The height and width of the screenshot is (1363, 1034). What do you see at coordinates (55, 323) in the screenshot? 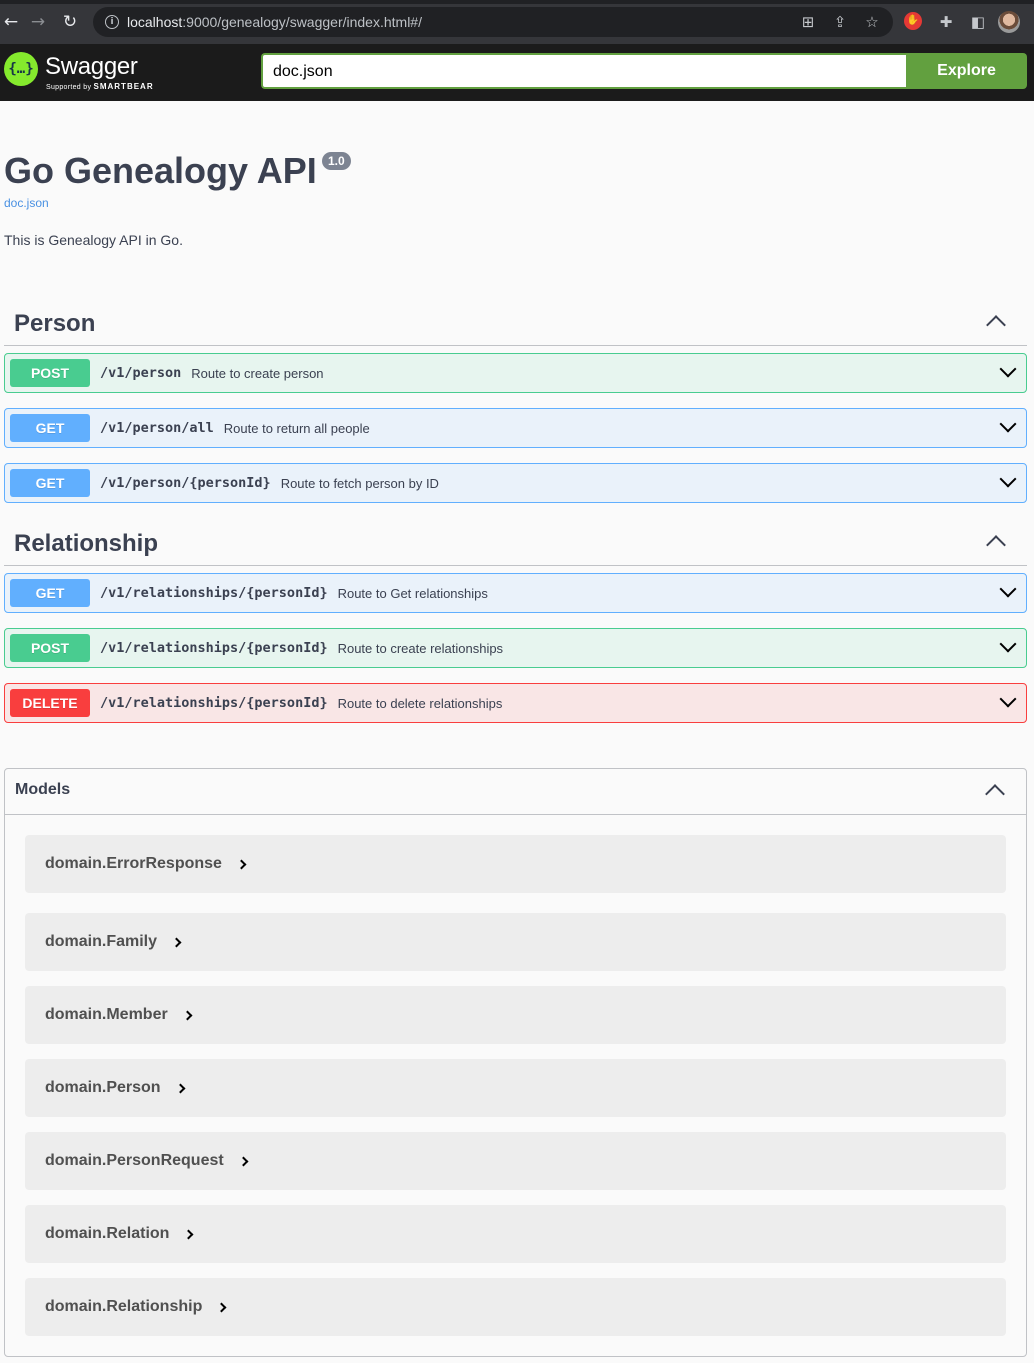
I see `tag-title: Person` at bounding box center [55, 323].